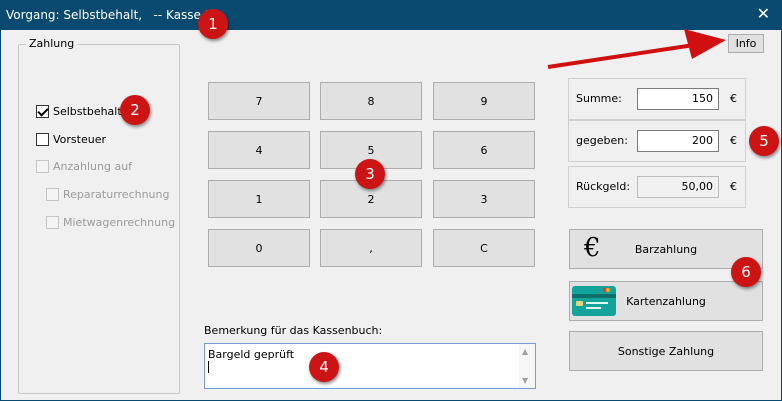  What do you see at coordinates (484, 248) in the screenshot?
I see `keypad-key-clear: C` at bounding box center [484, 248].